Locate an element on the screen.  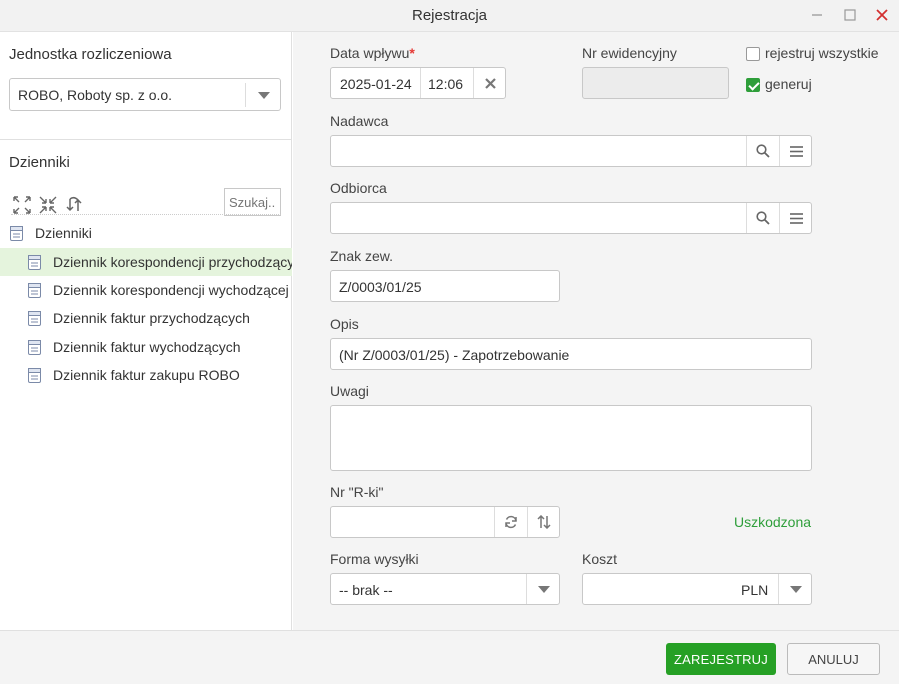
recipient-list-button is located at coordinates (795, 218).